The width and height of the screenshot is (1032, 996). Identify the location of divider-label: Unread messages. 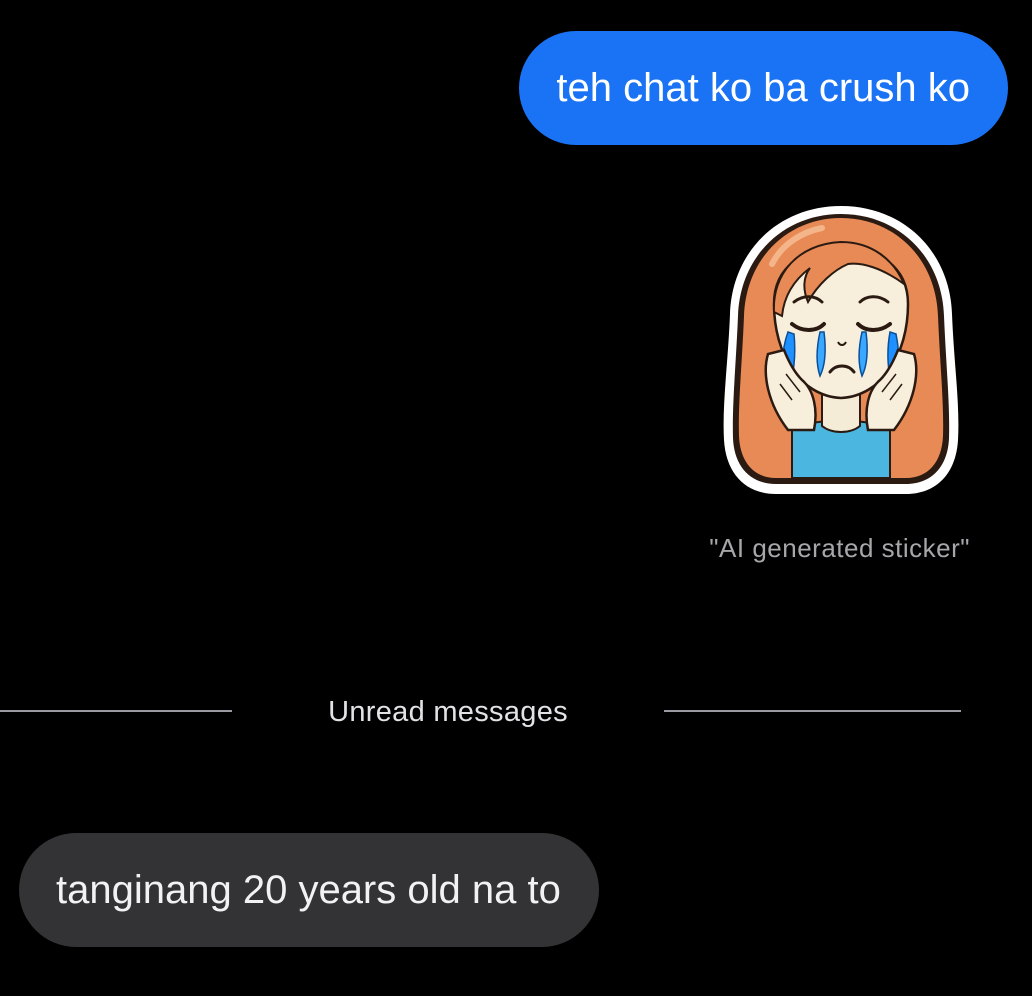
(448, 712).